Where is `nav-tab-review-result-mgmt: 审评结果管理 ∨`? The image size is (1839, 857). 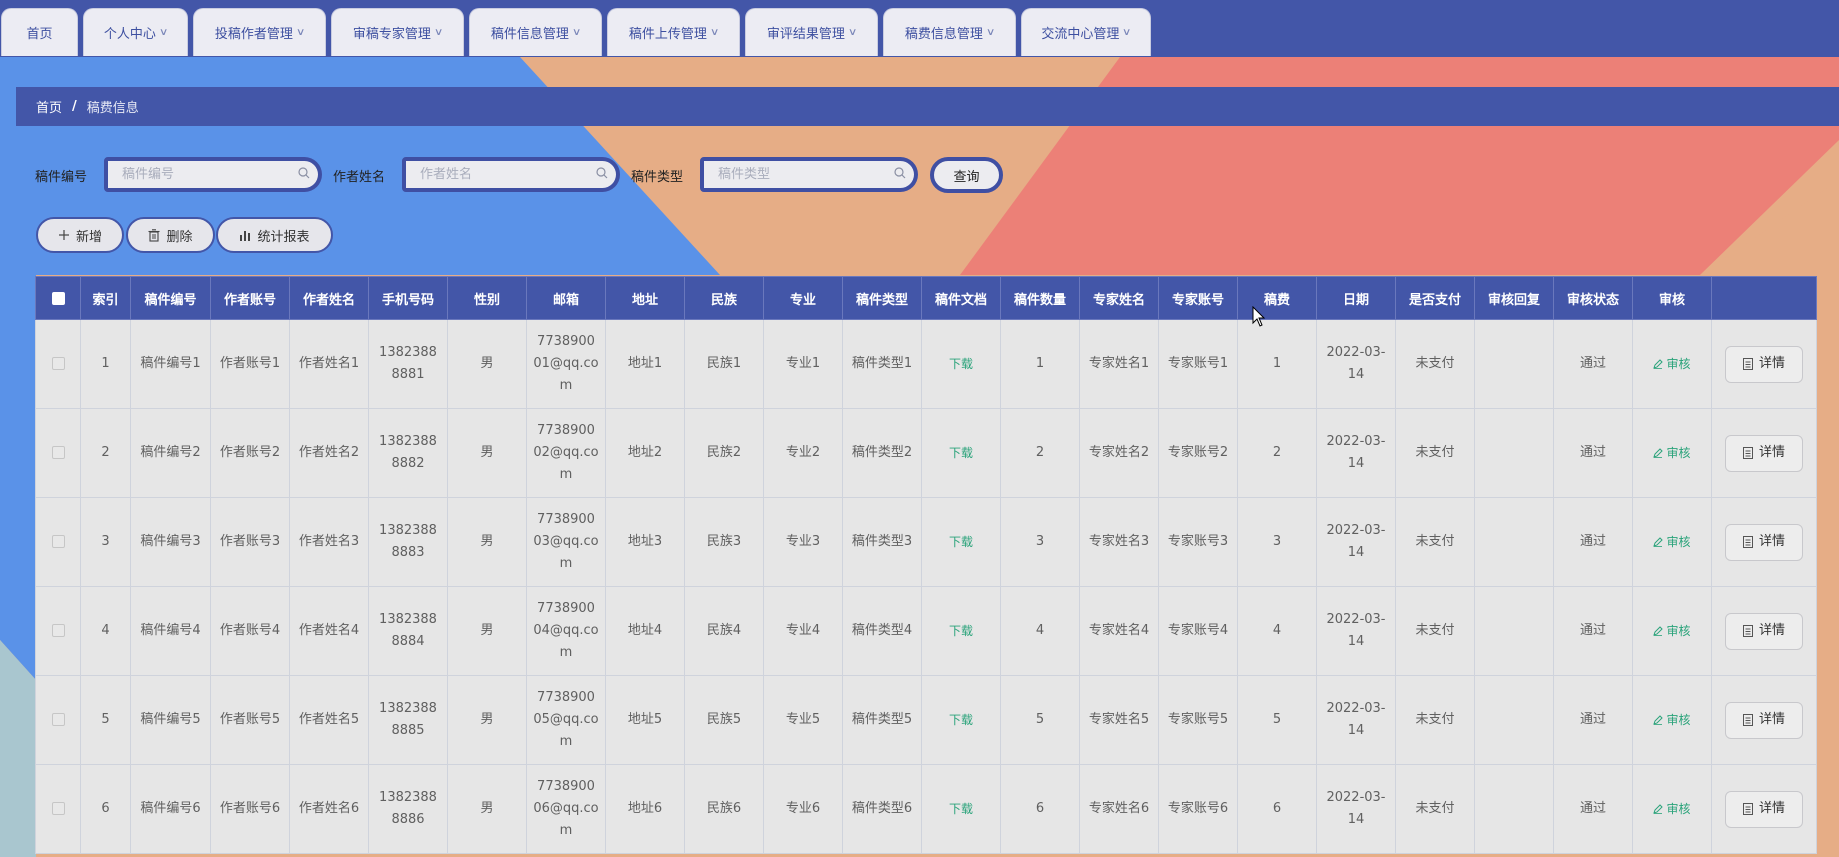 nav-tab-review-result-mgmt: 审评结果管理 ∨ is located at coordinates (811, 32).